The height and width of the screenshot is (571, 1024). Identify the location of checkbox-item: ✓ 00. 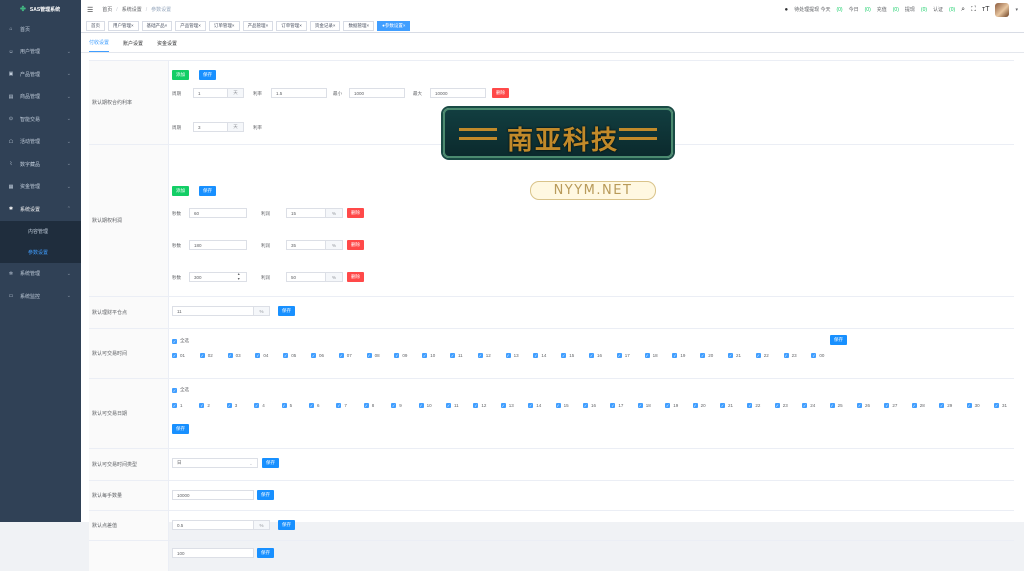
(817, 355).